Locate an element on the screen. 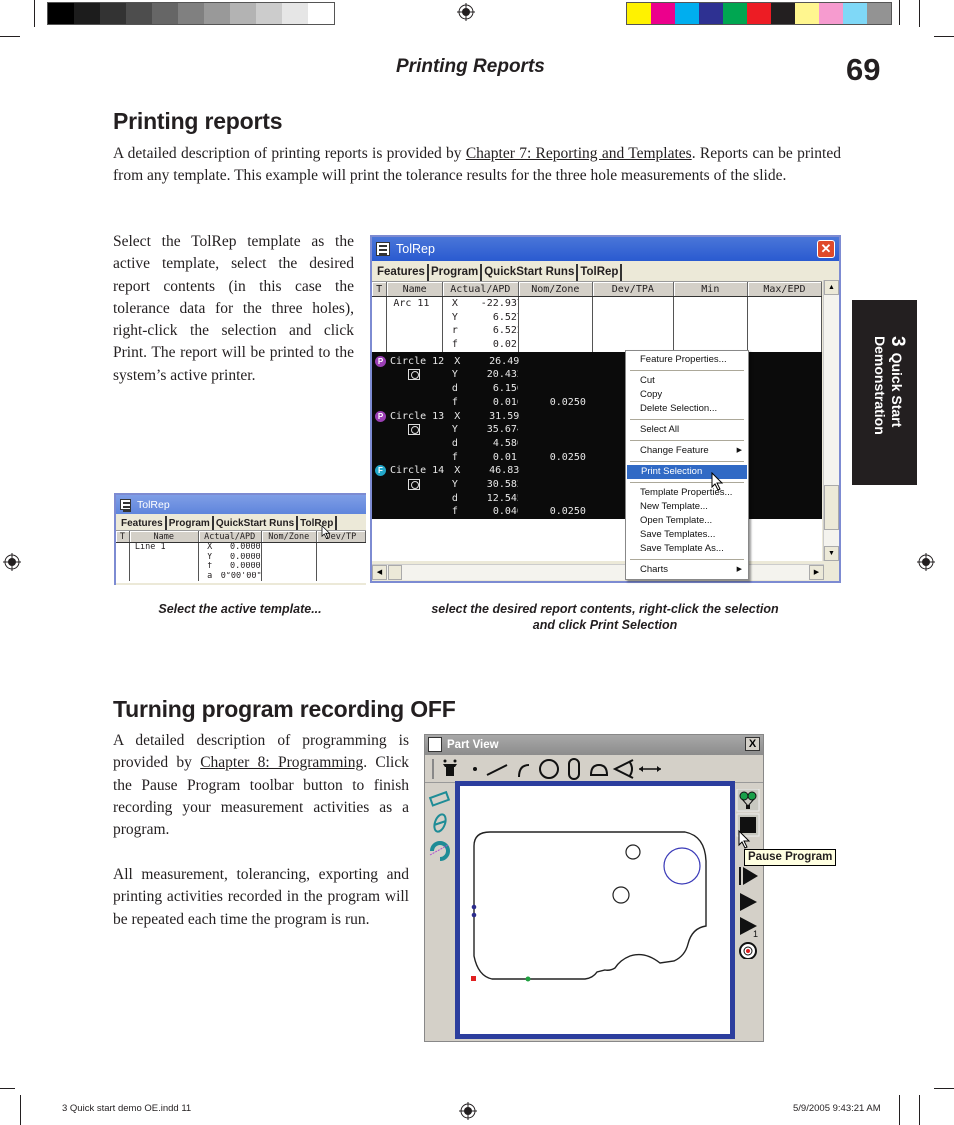 The image size is (954, 1125). run-step-icon: 1 is located at coordinates (749, 928).